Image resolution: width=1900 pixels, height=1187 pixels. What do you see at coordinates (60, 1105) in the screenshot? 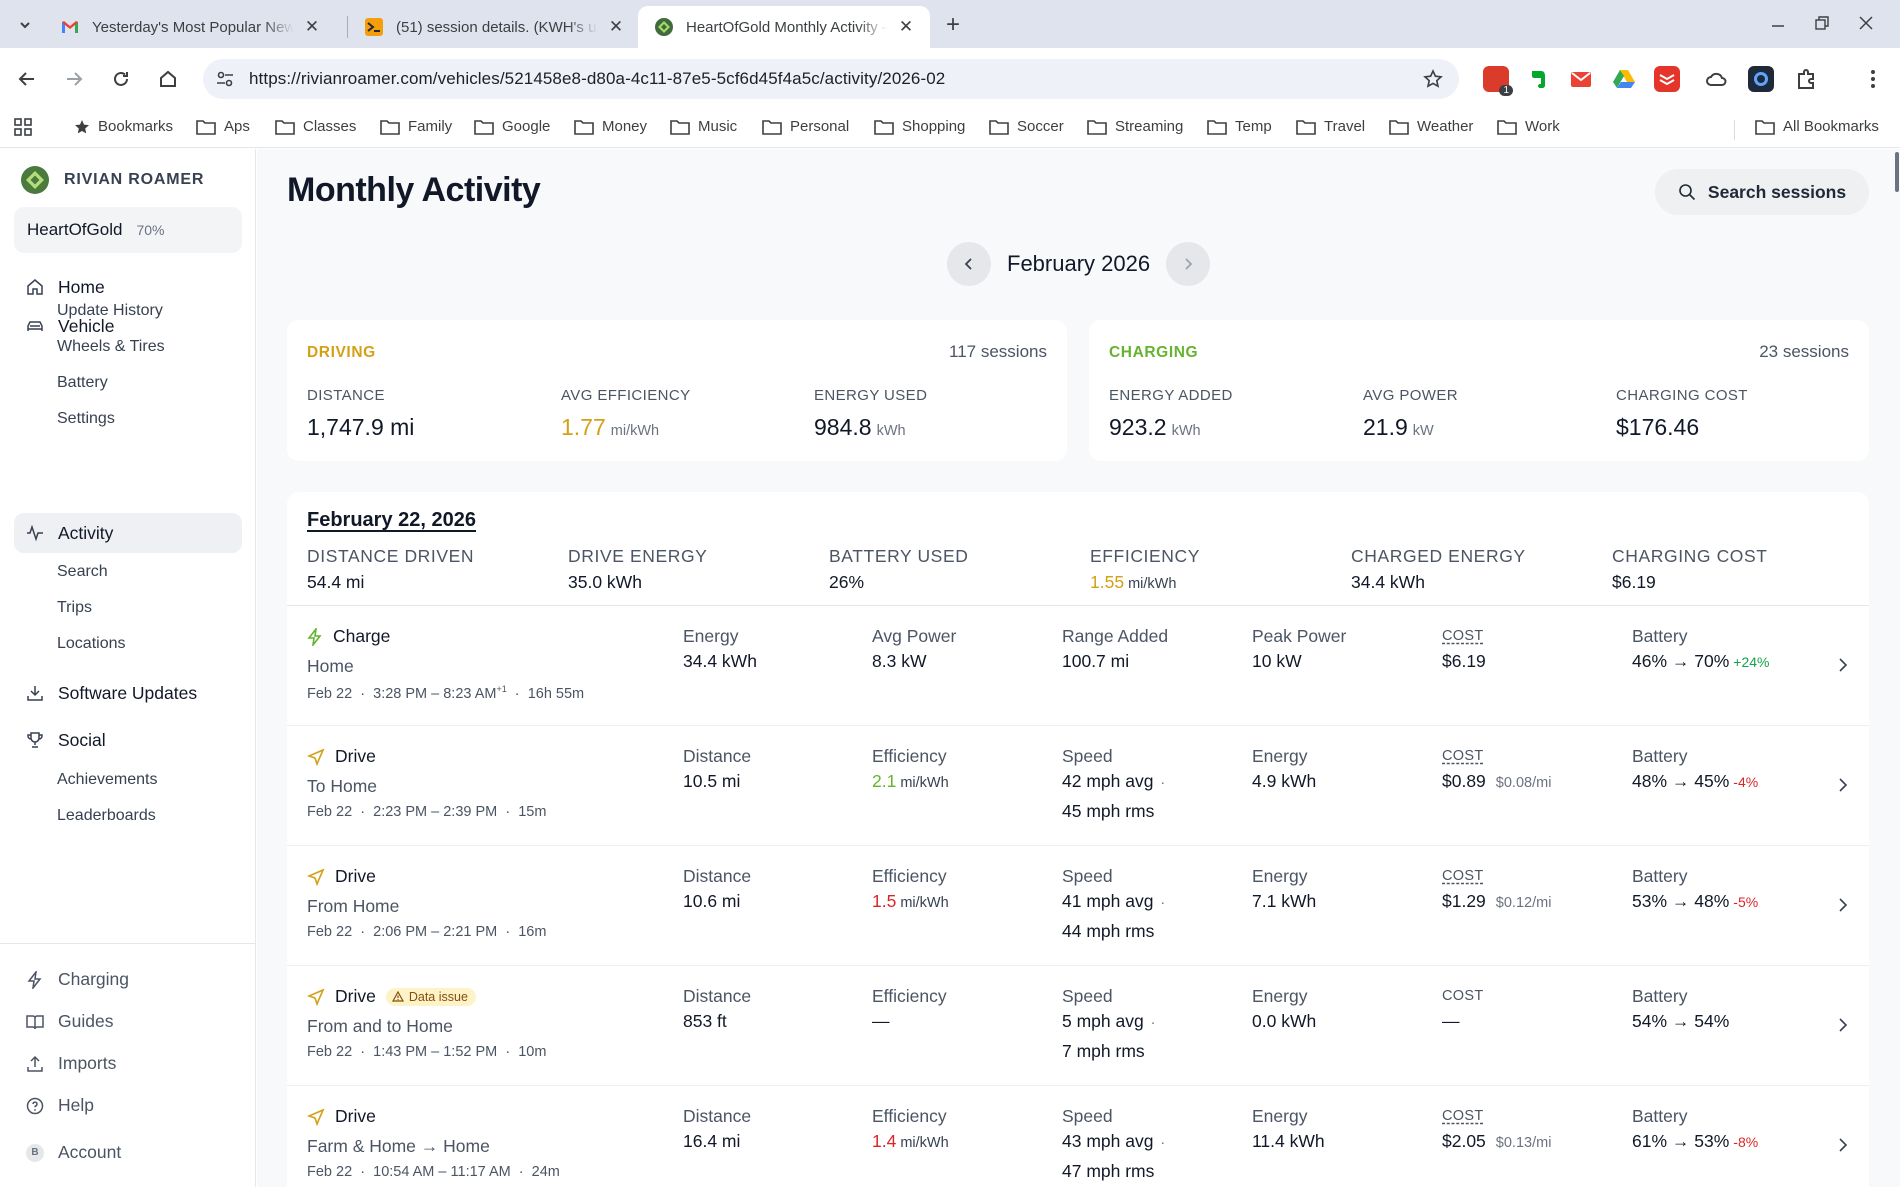
I see `nav-help: Help` at bounding box center [60, 1105].